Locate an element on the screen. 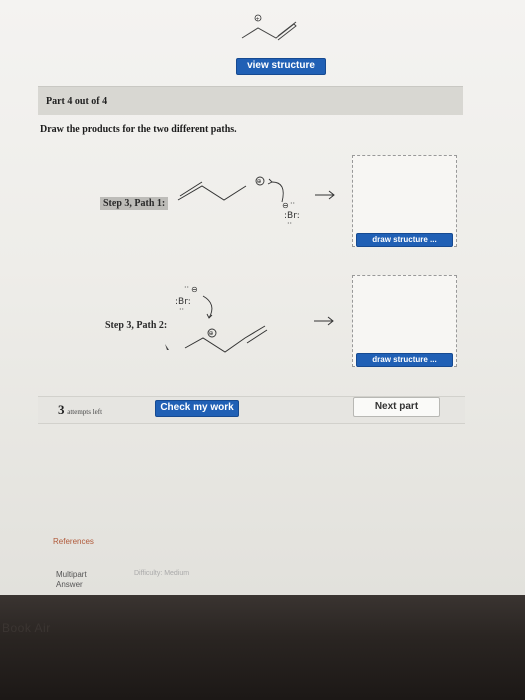  step1-anion-charge: ⊖ is located at coordinates (285, 205).